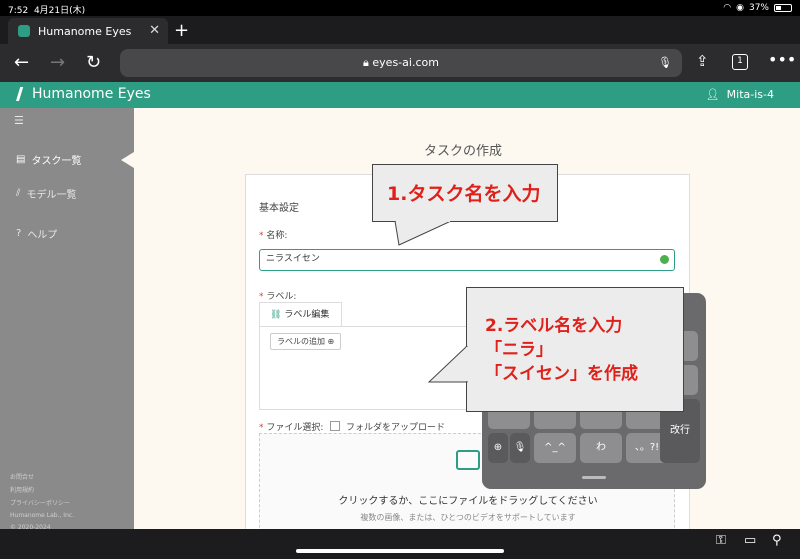 This screenshot has width=800, height=559. Describe the element at coordinates (46, 193) in the screenshot. I see `sidebar-item-models: ⫽ モデル一覧` at that location.